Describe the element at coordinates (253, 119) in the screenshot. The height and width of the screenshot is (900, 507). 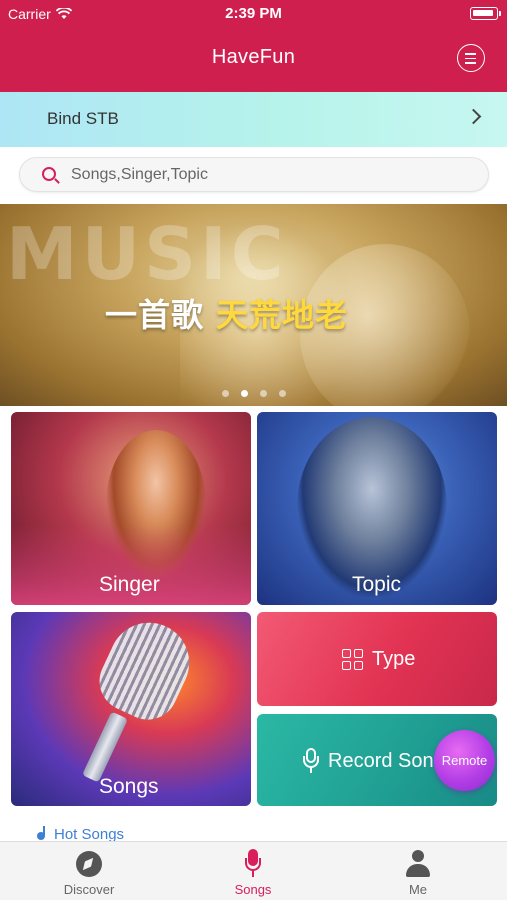
I see `bind-stb-row: Bind STB` at that location.